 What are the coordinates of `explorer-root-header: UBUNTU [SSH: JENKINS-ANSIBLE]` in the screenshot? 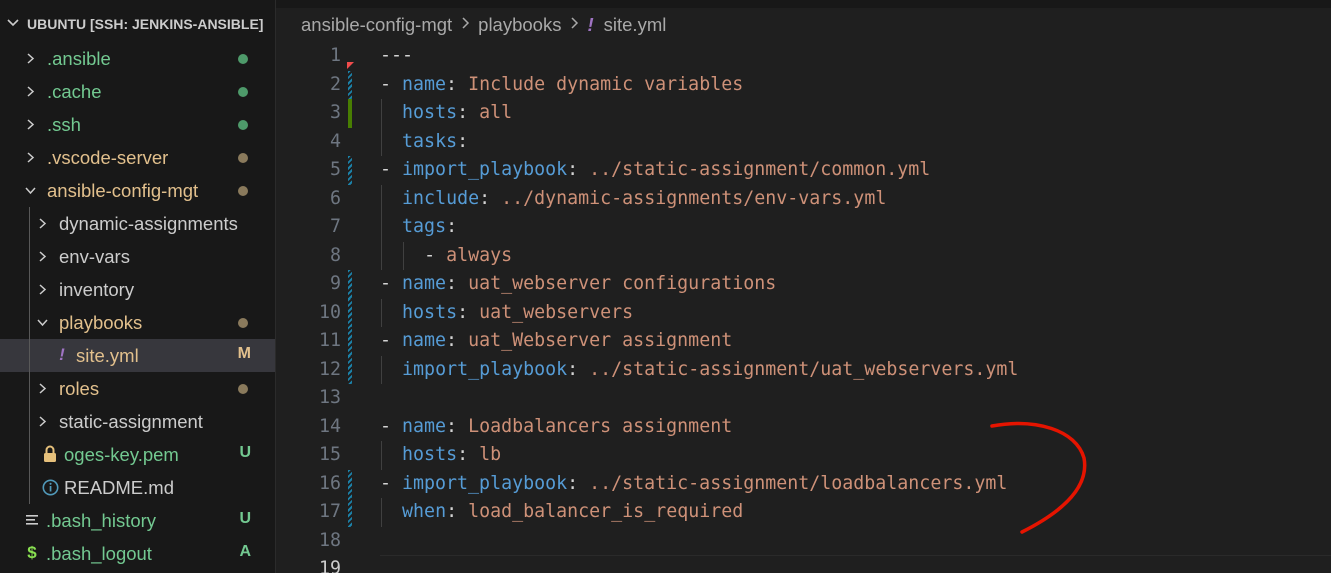 It's located at (137, 26).